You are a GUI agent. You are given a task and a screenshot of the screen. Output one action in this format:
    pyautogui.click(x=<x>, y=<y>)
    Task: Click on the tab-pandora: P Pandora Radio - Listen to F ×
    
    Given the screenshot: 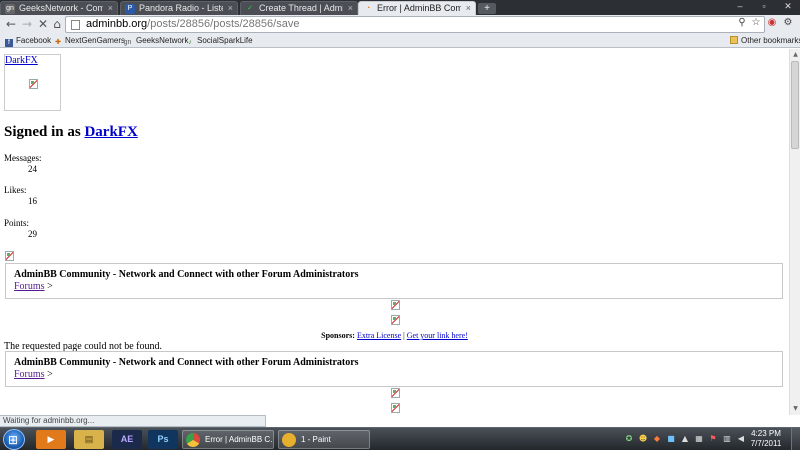 What is the action you would take?
    pyautogui.click(x=179, y=8)
    